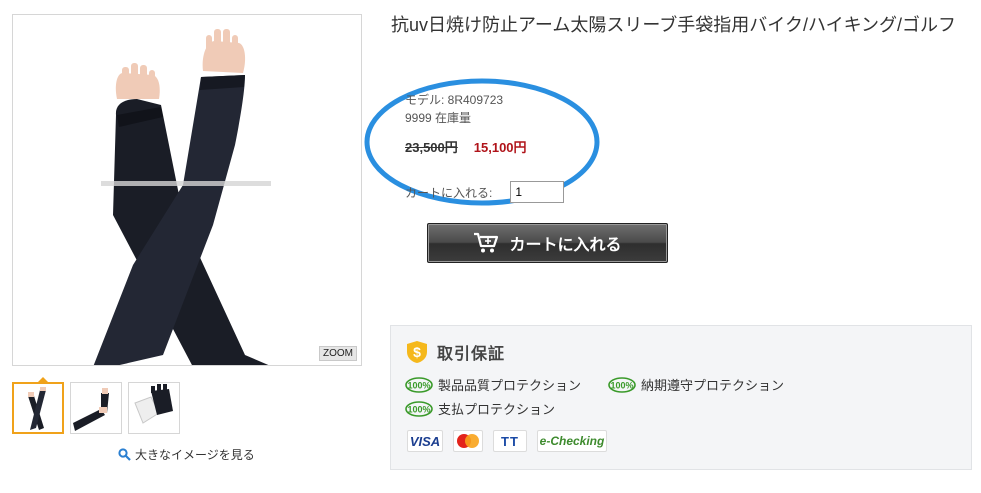 The width and height of the screenshot is (981, 493). I want to click on add-to-cart-button: カートに入れる, so click(547, 243).